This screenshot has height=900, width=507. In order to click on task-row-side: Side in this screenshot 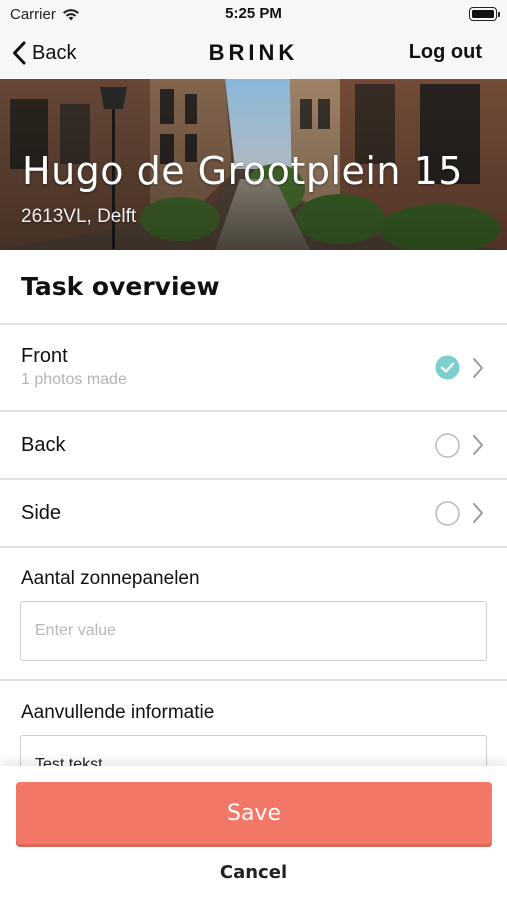, I will do `click(253, 513)`.